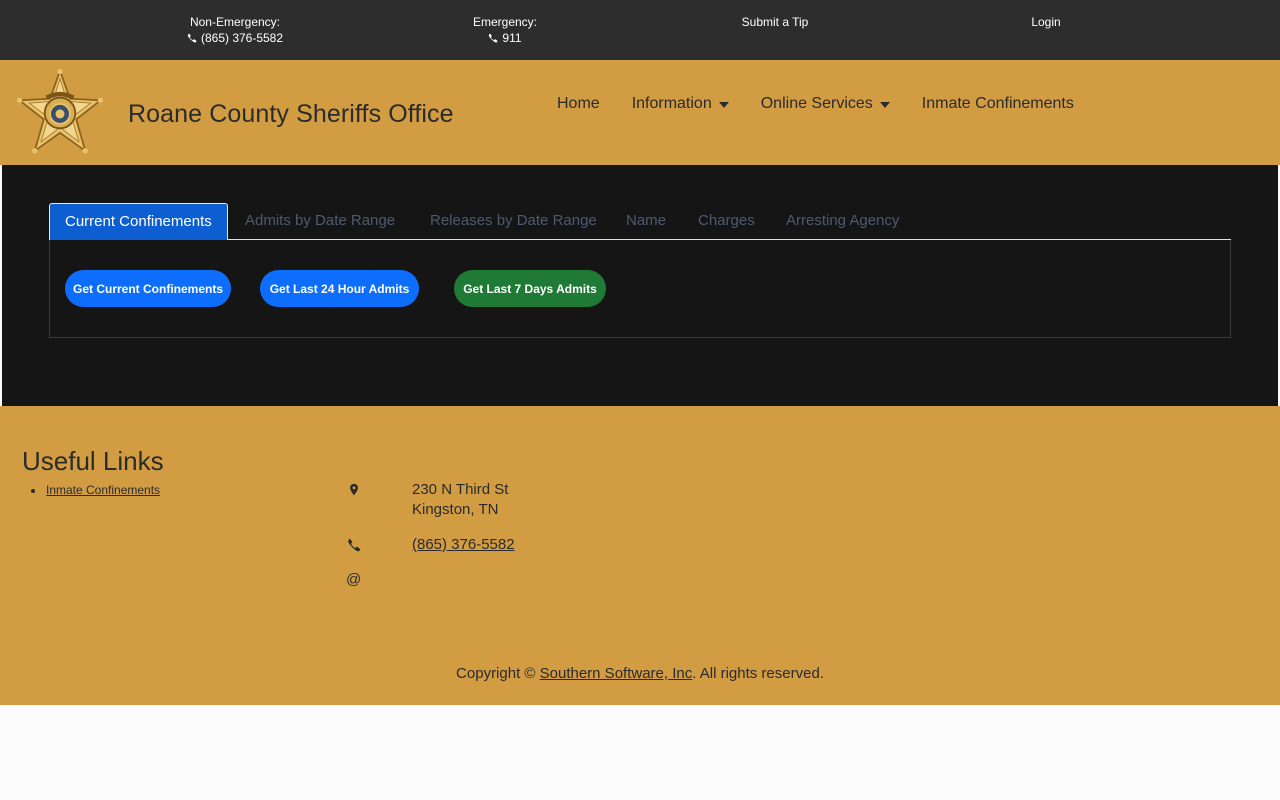 The image size is (1280, 800). Describe the element at coordinates (496, 673) in the screenshot. I see `copyright-prefix: Copyright ©` at that location.